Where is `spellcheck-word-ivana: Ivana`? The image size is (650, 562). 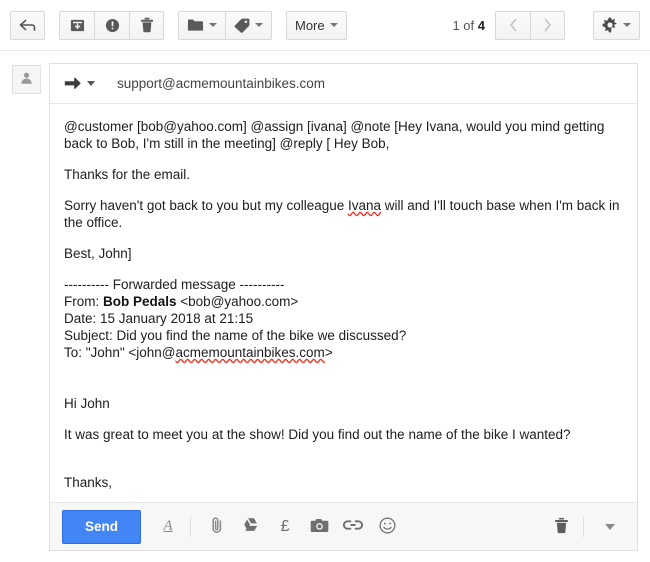
spellcheck-word-ivana: Ivana is located at coordinates (365, 205).